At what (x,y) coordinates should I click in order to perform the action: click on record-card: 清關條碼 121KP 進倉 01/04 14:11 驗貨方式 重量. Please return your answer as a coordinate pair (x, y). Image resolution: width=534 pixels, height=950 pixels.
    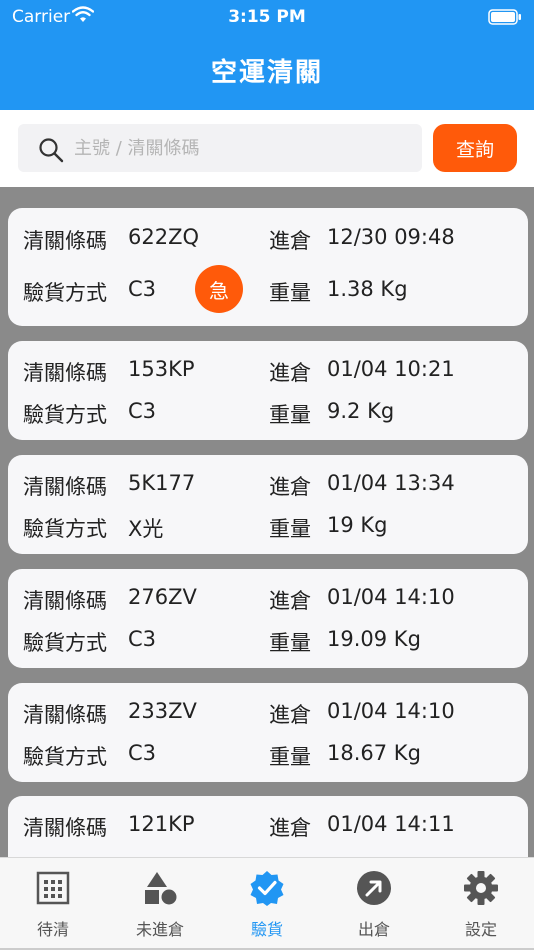
    Looking at the image, I should click on (268, 826).